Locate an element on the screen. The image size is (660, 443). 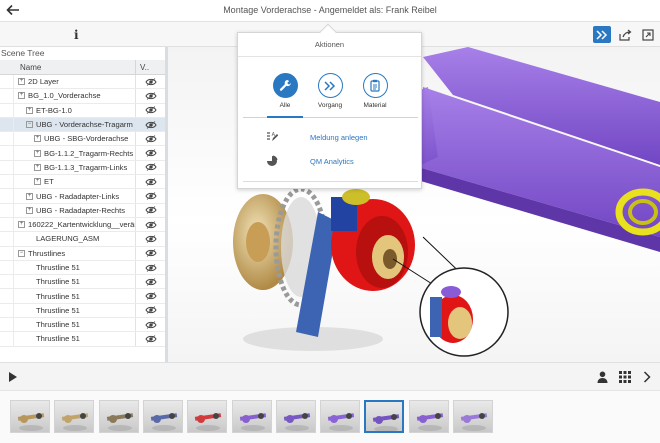
tree-row-label: 2D Layer is located at coordinates (43, 82).